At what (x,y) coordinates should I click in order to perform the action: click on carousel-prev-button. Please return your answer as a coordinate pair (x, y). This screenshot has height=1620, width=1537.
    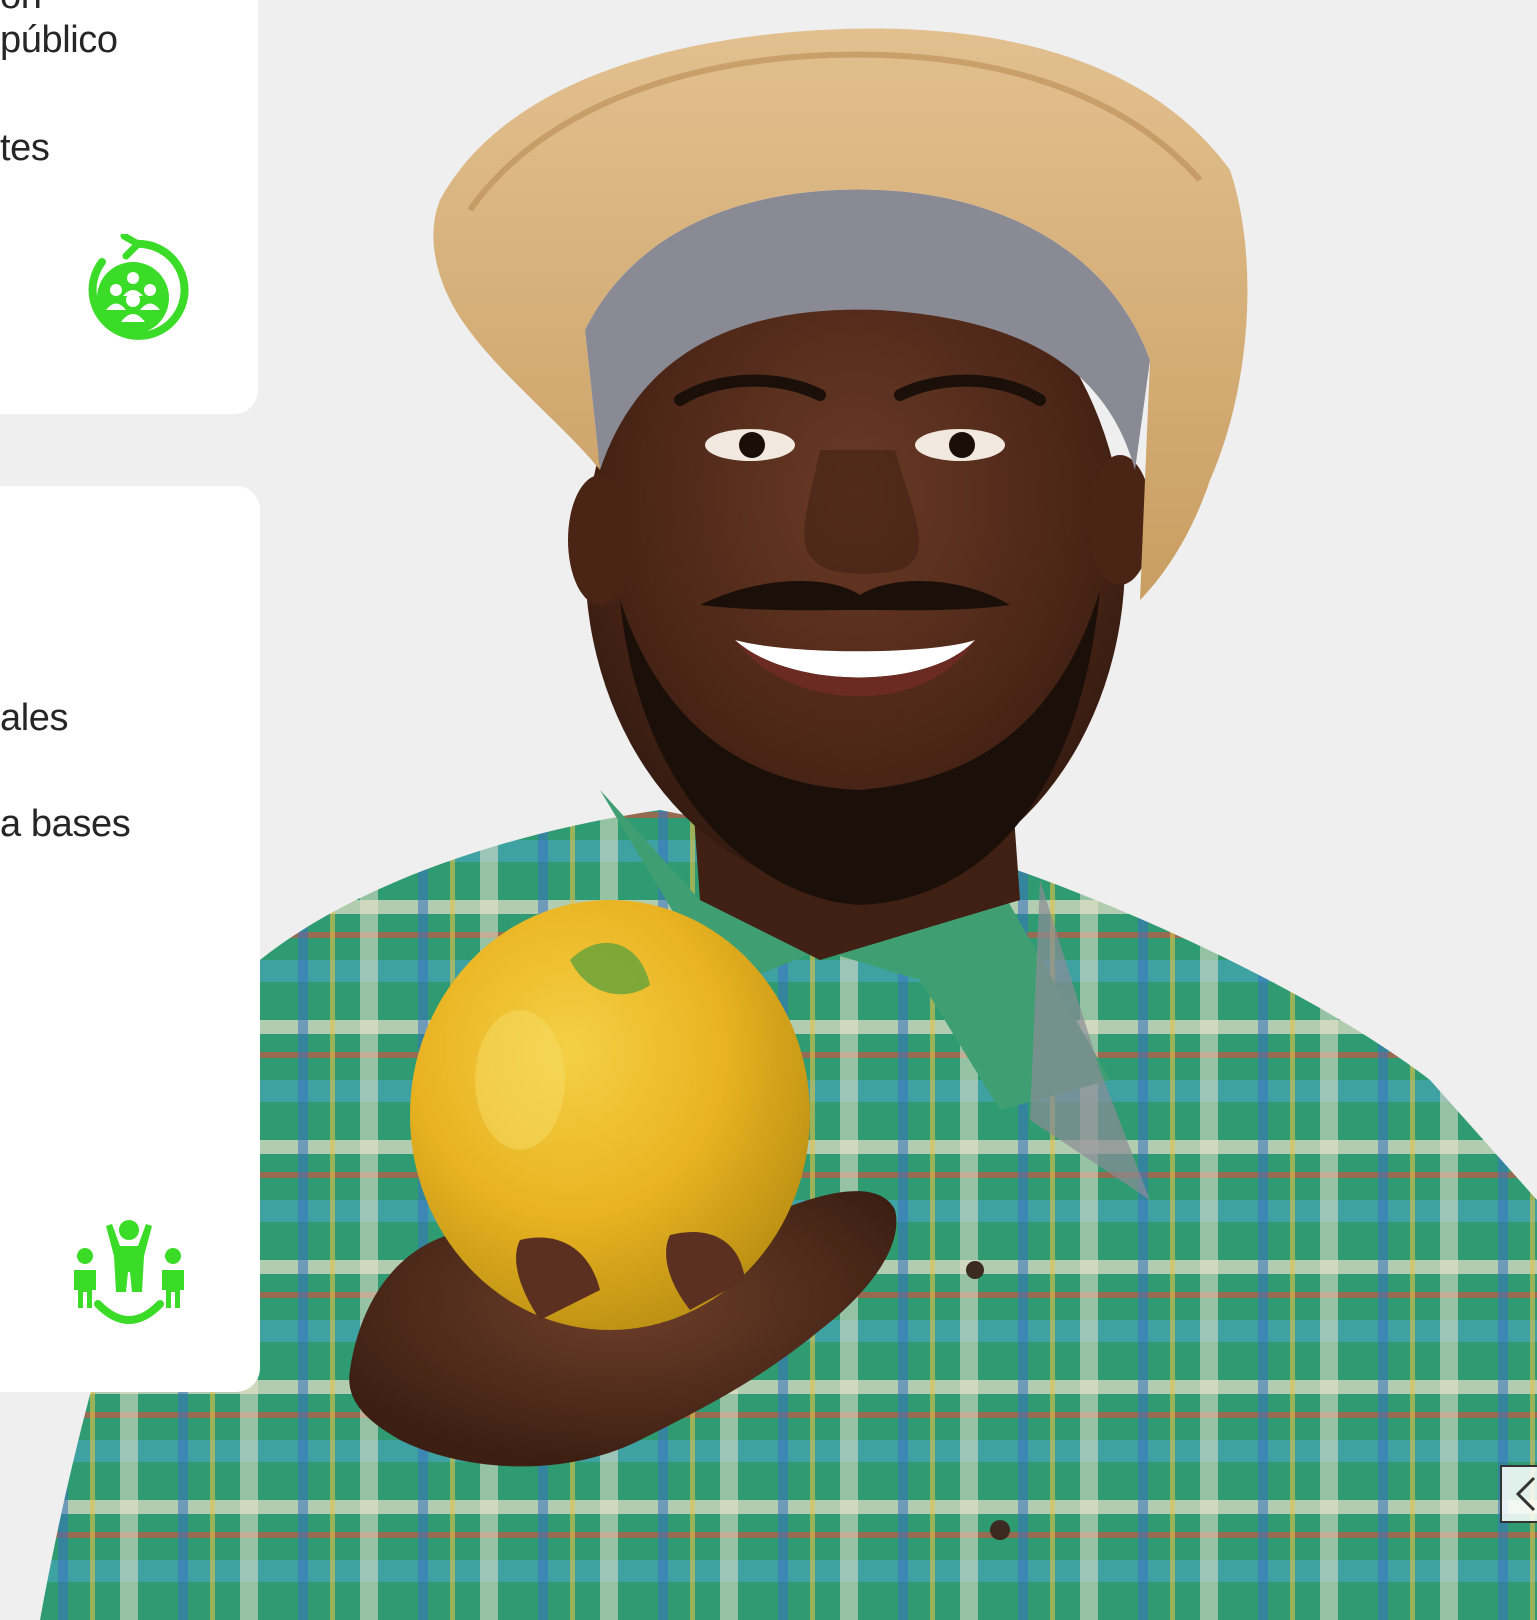
    Looking at the image, I should click on (1518, 1494).